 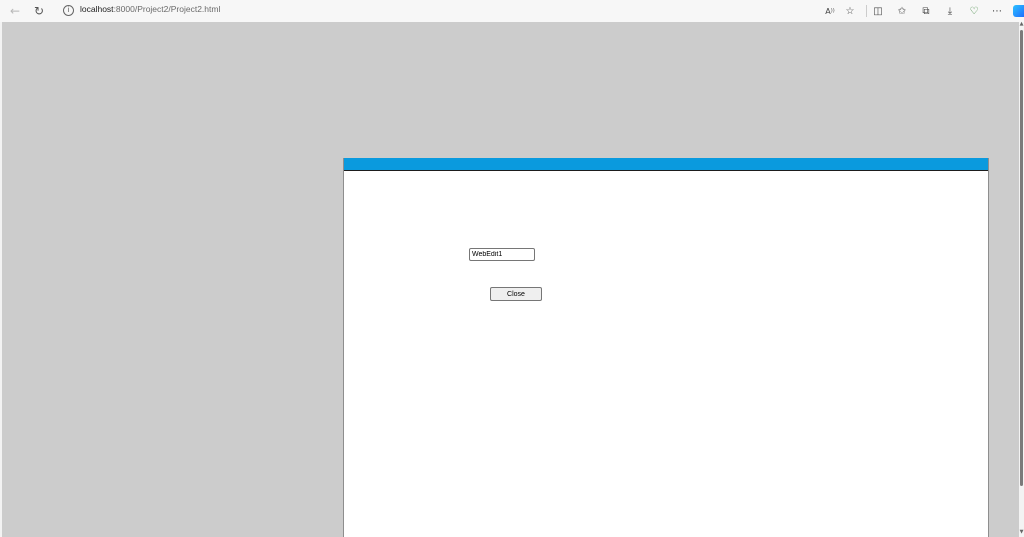 What do you see at coordinates (1018, 11) in the screenshot?
I see `copilot-icon` at bounding box center [1018, 11].